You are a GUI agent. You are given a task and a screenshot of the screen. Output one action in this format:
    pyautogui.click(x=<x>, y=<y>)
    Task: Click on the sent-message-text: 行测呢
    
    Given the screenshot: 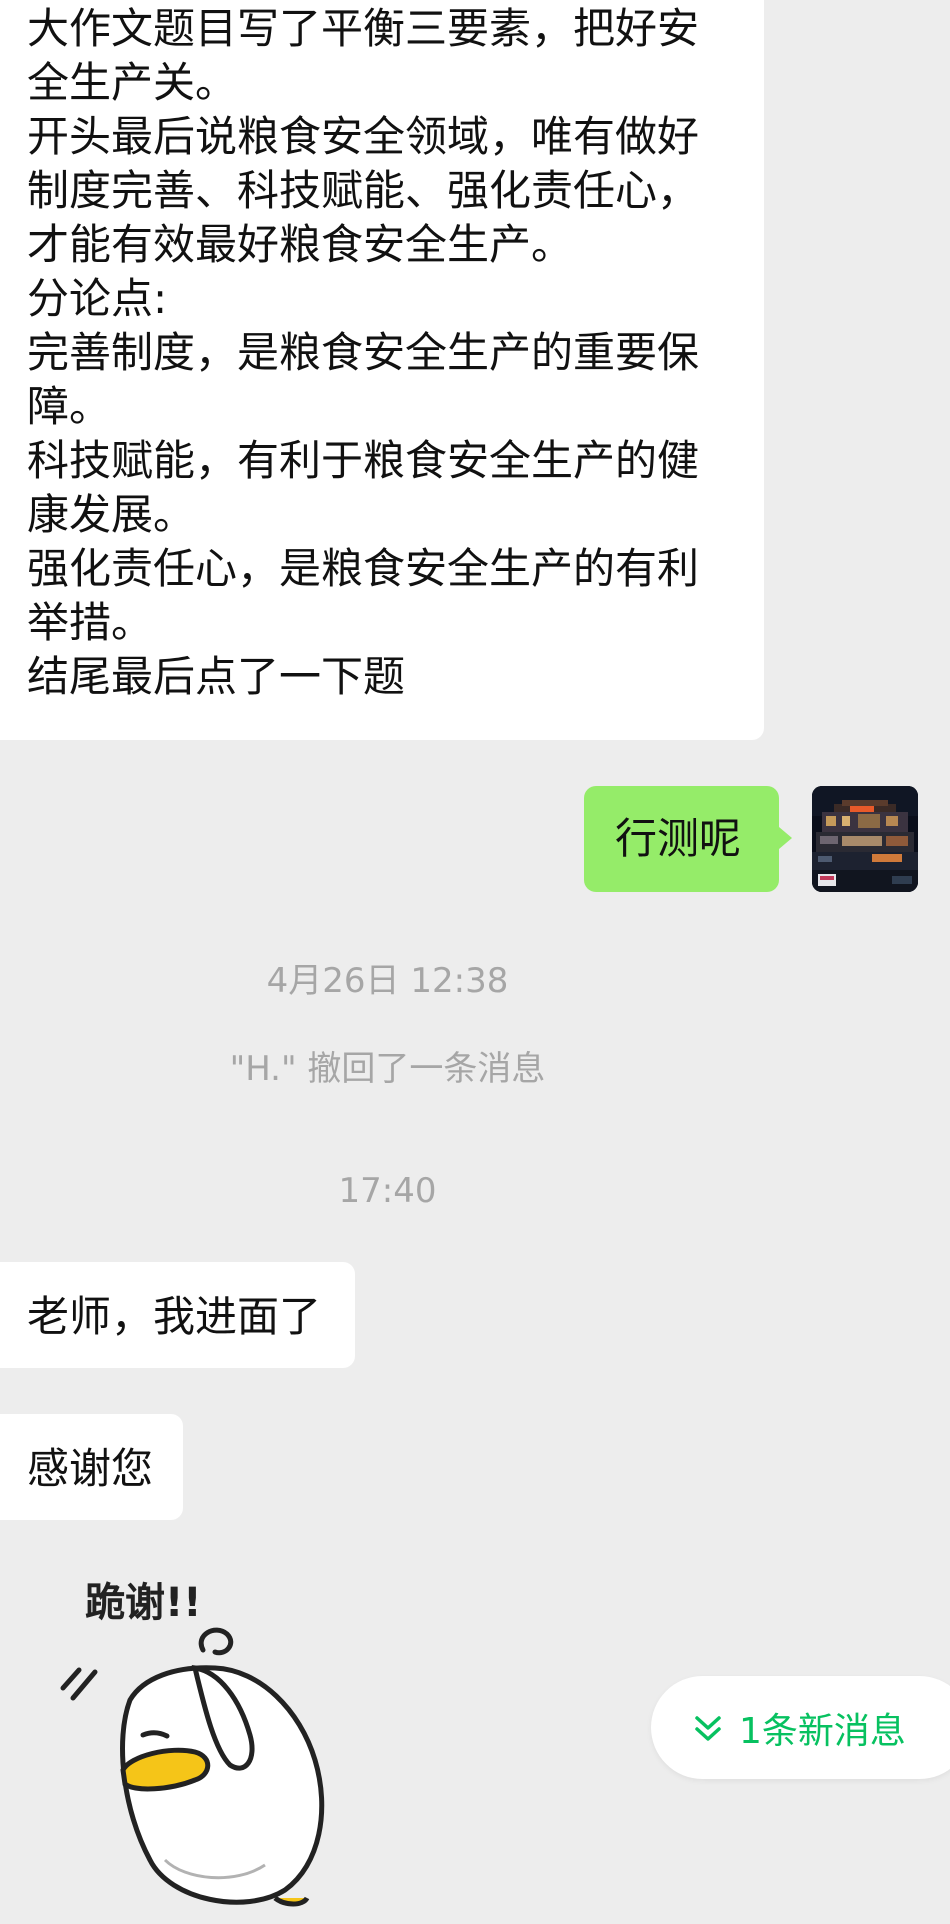 What is the action you would take?
    pyautogui.click(x=678, y=838)
    